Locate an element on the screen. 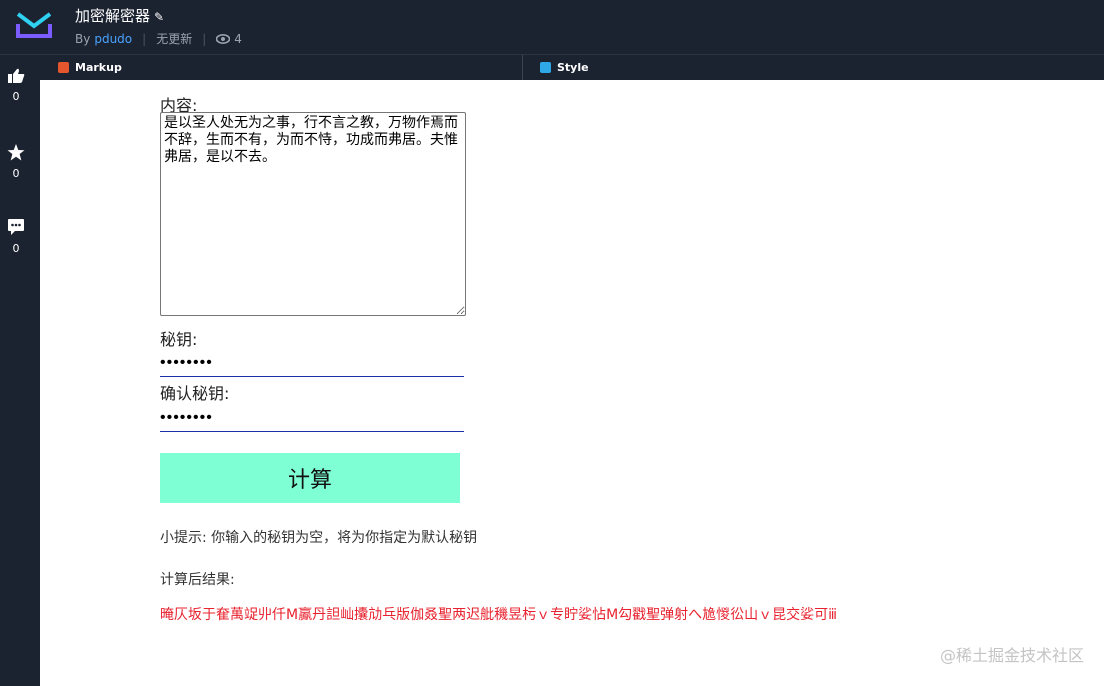 Image resolution: width=1104 pixels, height=686 pixels. thumbs-up-icon is located at coordinates (16, 75).